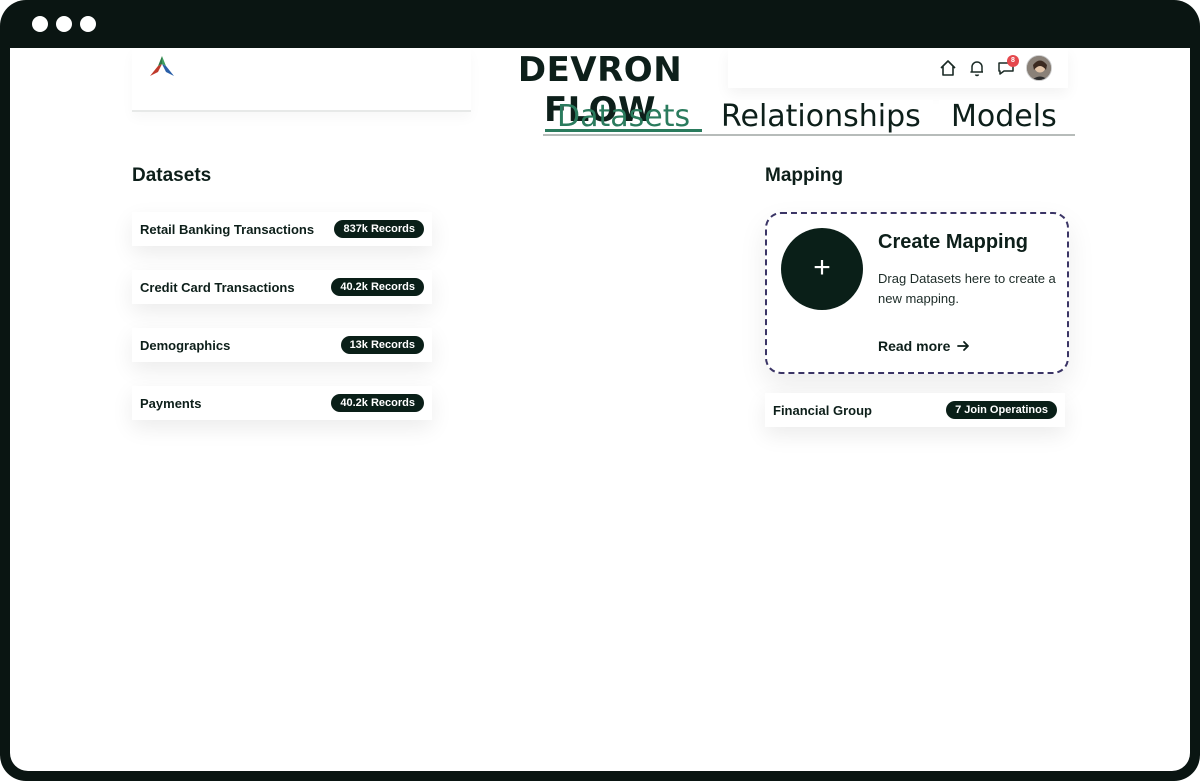 The image size is (1200, 781). Describe the element at coordinates (379, 229) in the screenshot. I see `records-badge: 837k Records` at that location.